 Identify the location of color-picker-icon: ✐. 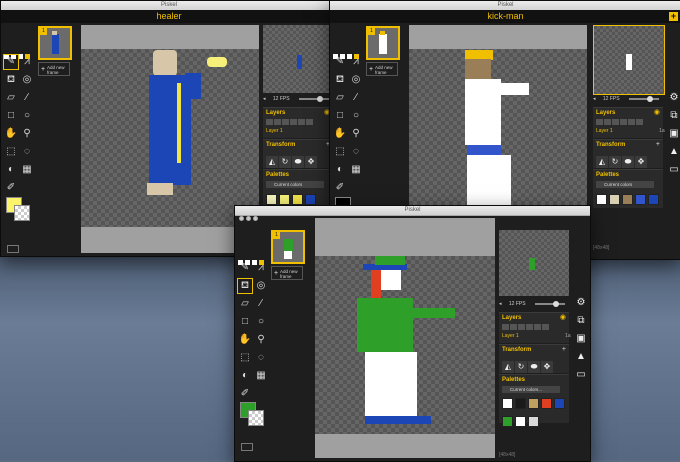
(340, 188).